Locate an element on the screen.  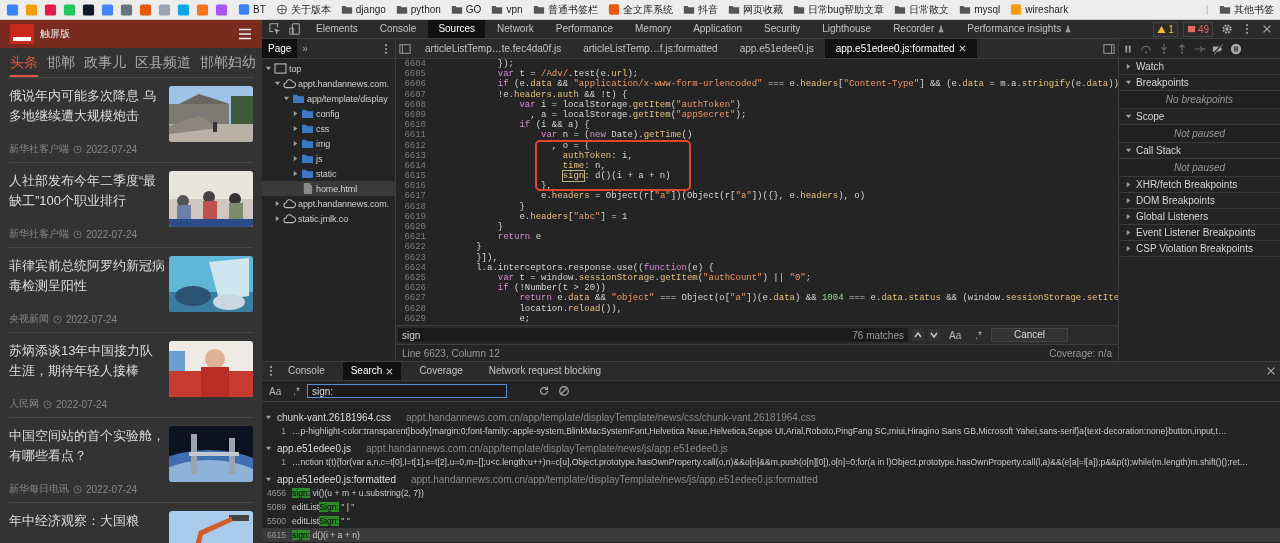
drawer-tab: Network request blocking is located at coordinates (545, 371).